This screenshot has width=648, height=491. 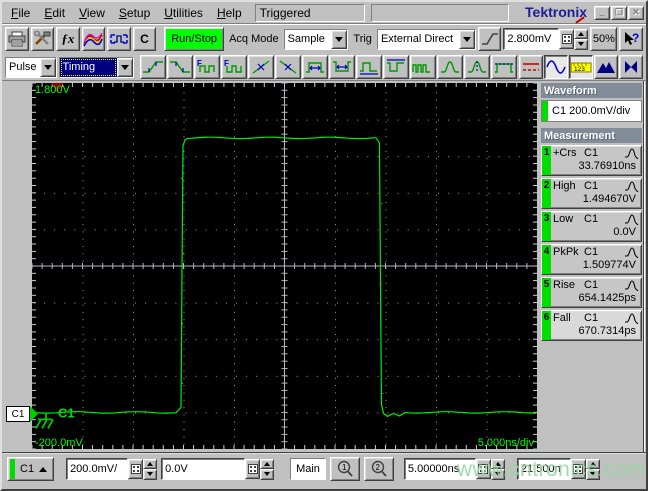 I want to click on svg-text: 1, so click(x=344, y=467).